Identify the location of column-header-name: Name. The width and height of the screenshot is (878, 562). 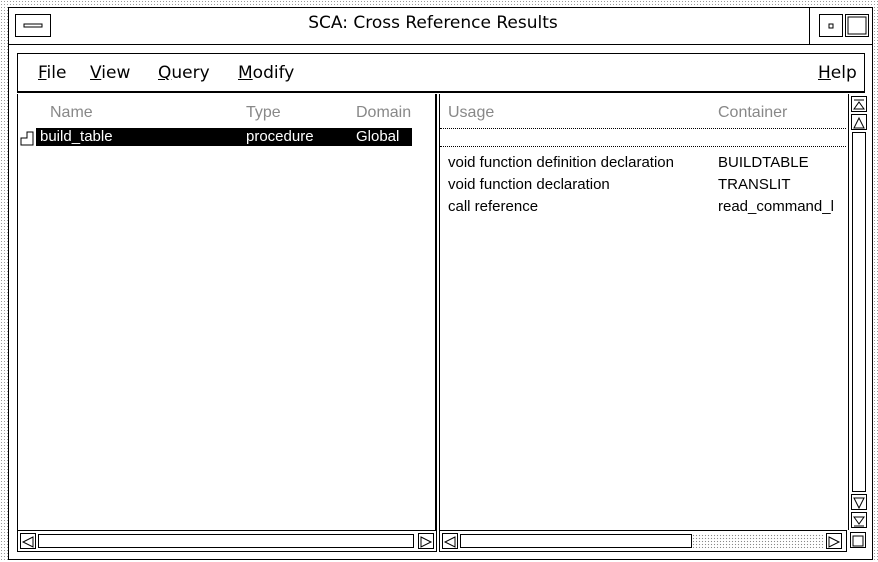
(71, 113).